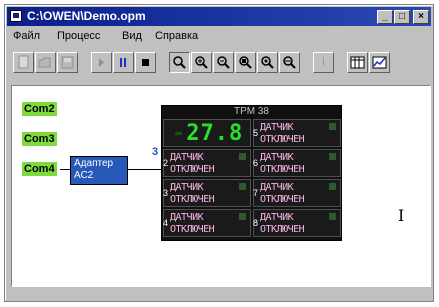  I want to click on pause-icon, so click(123, 62).